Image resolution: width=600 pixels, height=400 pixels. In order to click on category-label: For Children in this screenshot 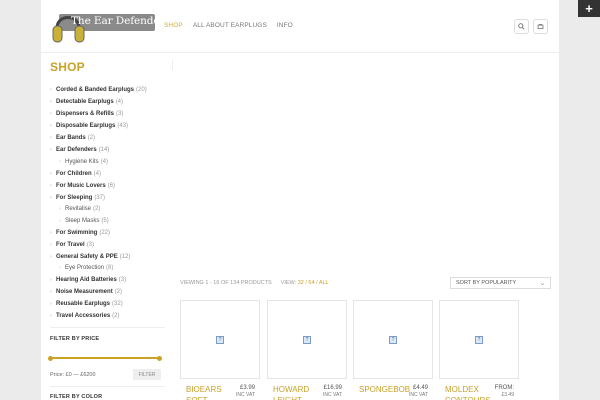, I will do `click(74, 173)`.